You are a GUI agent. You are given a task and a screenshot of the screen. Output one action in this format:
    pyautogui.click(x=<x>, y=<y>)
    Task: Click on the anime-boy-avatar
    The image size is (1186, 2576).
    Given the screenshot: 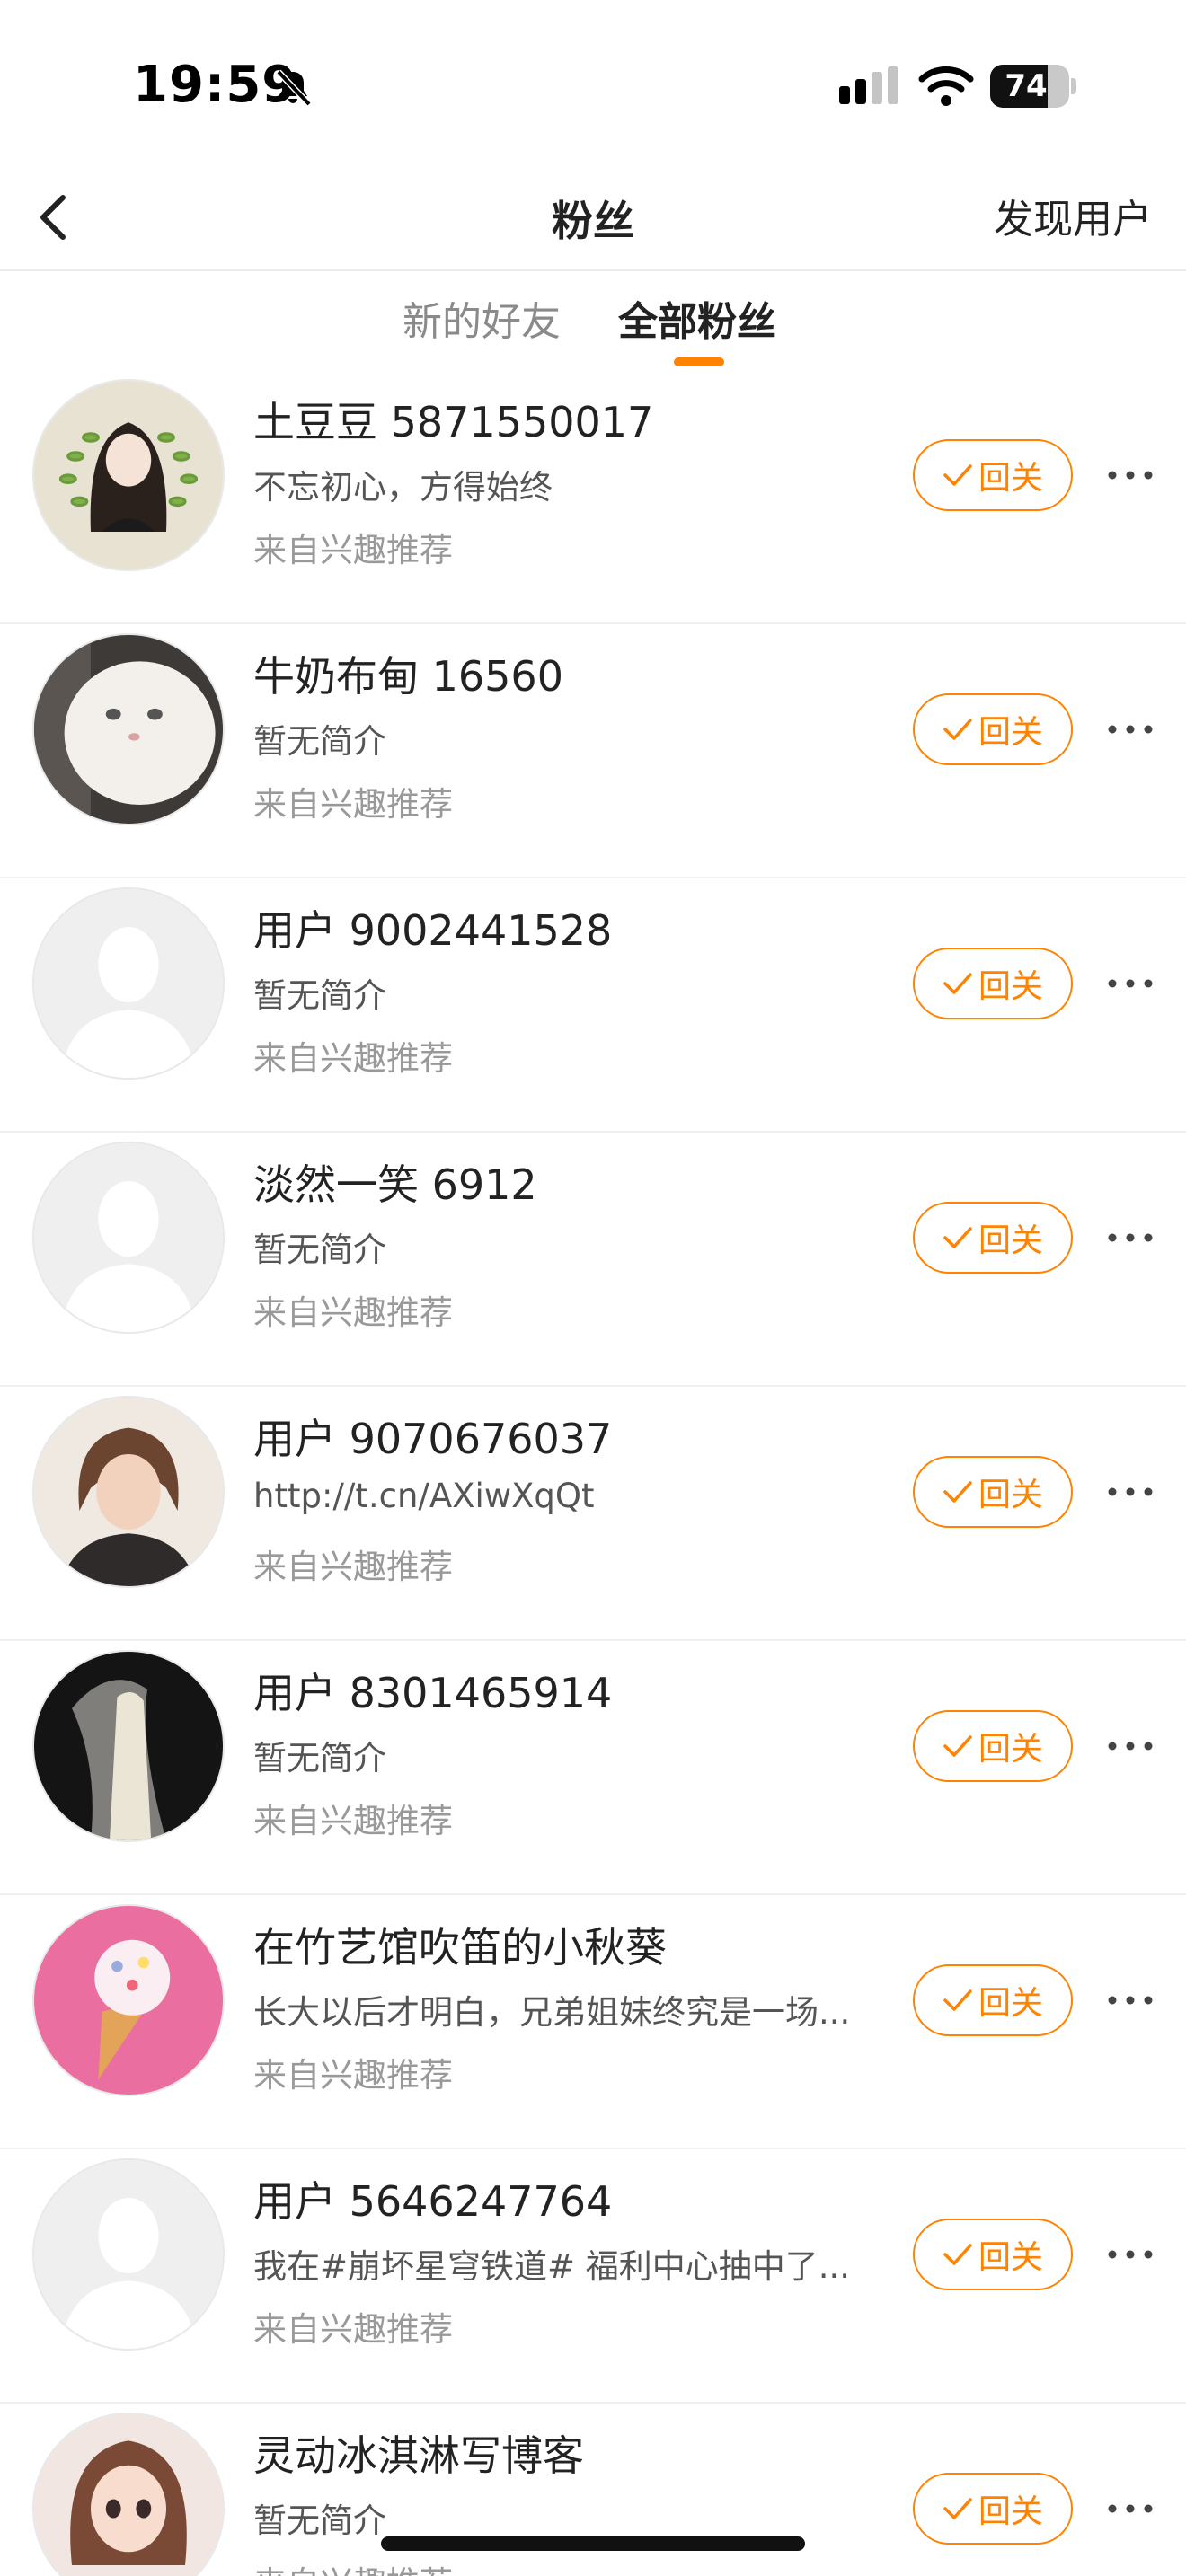 What is the action you would take?
    pyautogui.click(x=128, y=1492)
    